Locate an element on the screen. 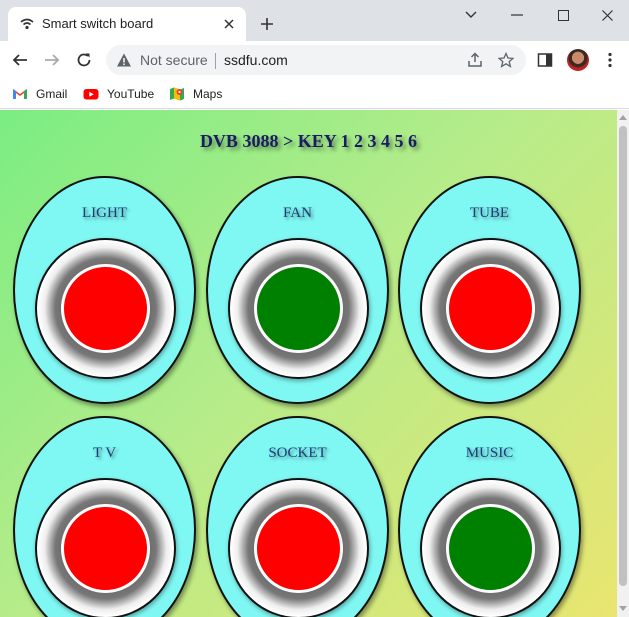 The image size is (629, 617). switch-button-fan is located at coordinates (298, 308).